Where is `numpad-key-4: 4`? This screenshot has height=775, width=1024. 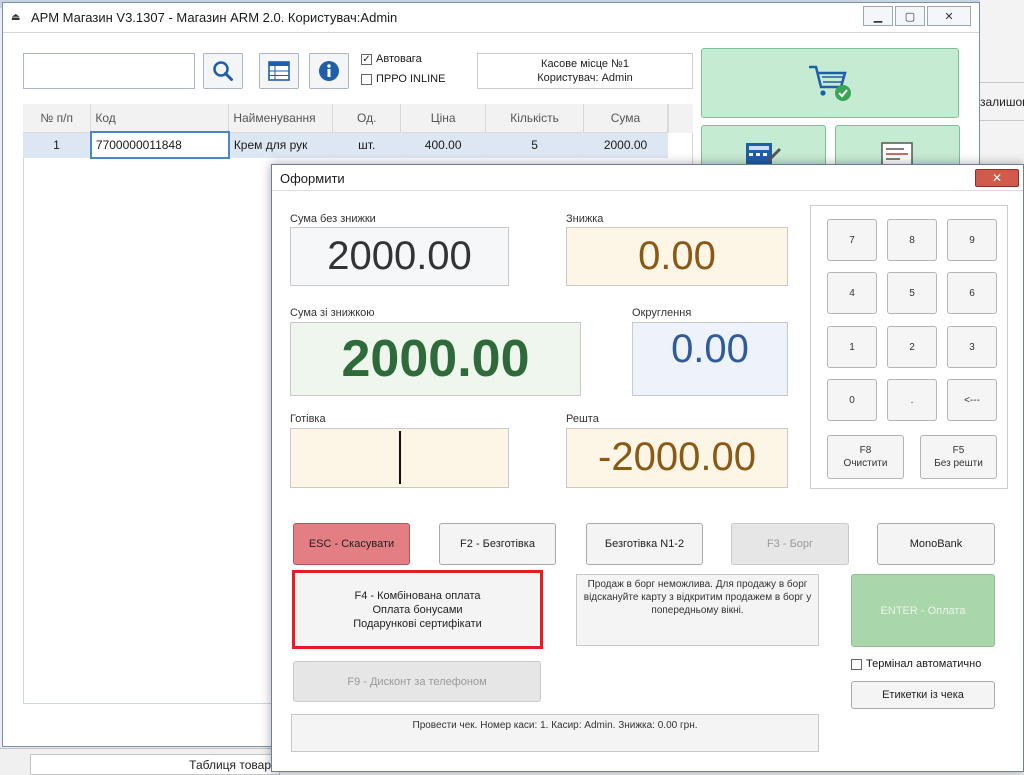
numpad-key-4: 4 is located at coordinates (852, 293).